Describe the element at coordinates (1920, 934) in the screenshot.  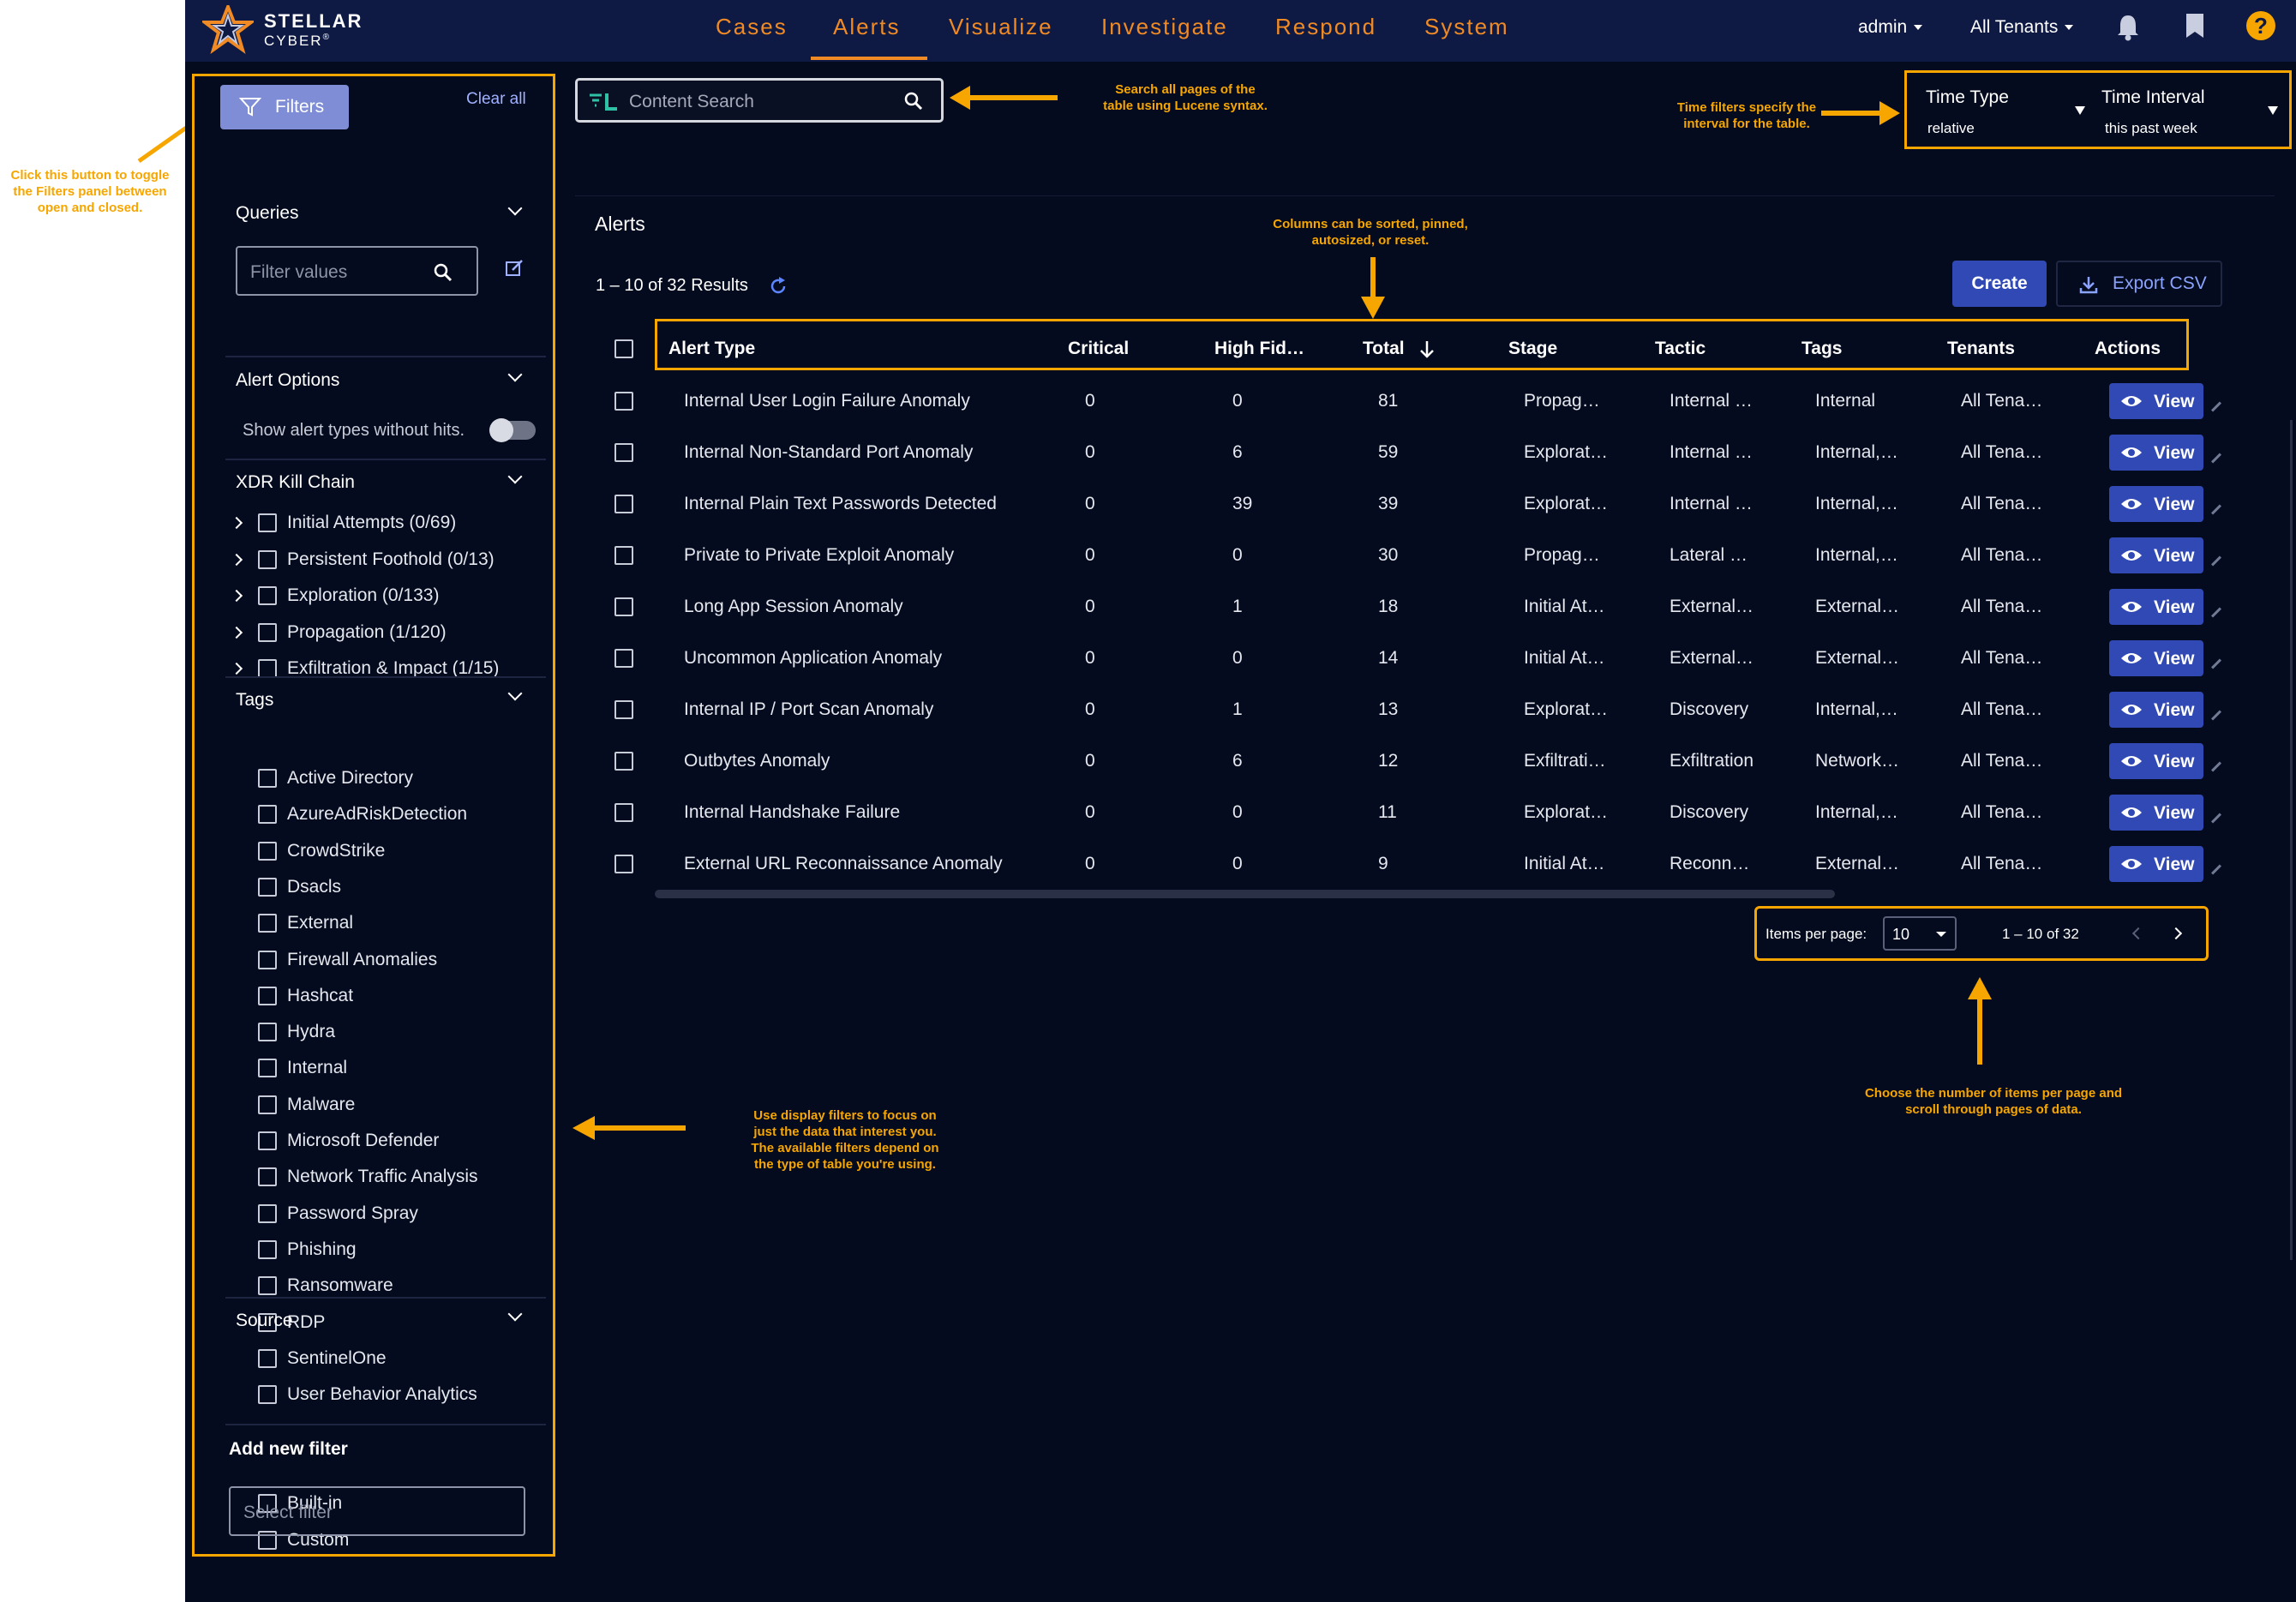
I see `items-per-page-select: 10` at that location.